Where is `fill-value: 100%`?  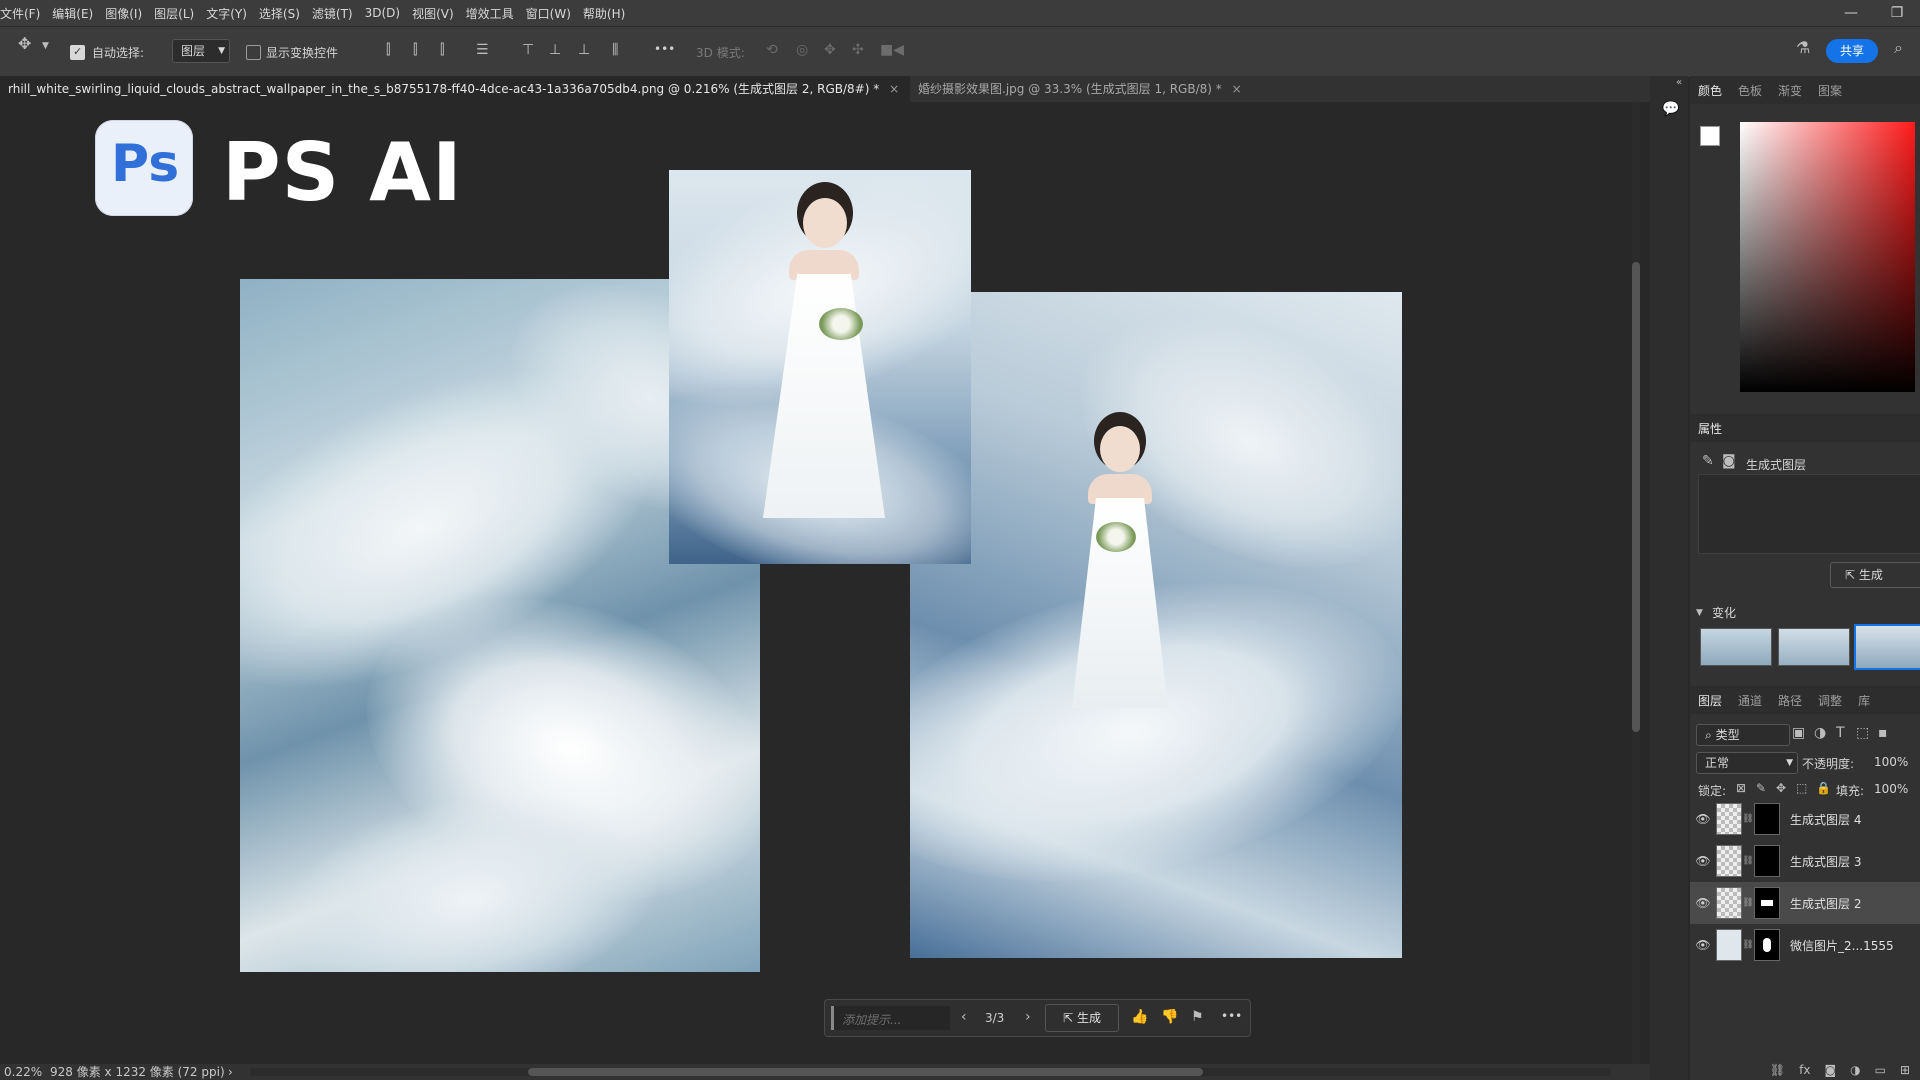
fill-value: 100% is located at coordinates (1891, 789).